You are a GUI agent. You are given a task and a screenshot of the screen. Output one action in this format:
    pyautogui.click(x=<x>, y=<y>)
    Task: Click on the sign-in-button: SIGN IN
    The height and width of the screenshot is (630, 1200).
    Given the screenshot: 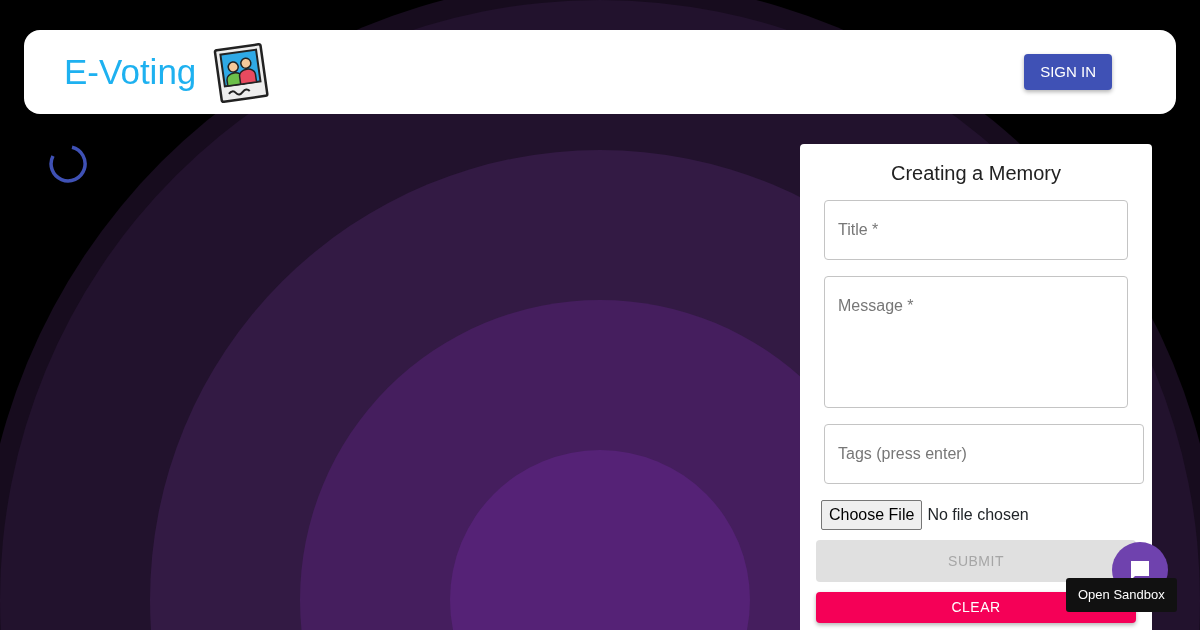 What is the action you would take?
    pyautogui.click(x=1068, y=72)
    